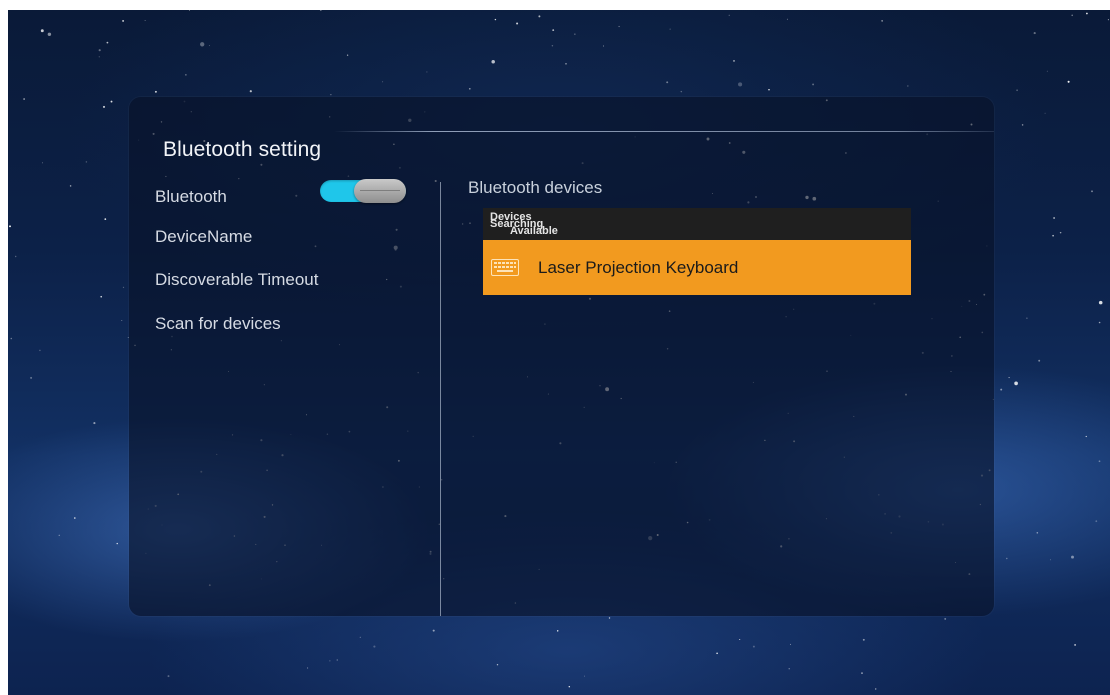 This screenshot has width=1110, height=695. I want to click on header-available-label: Available, so click(534, 231).